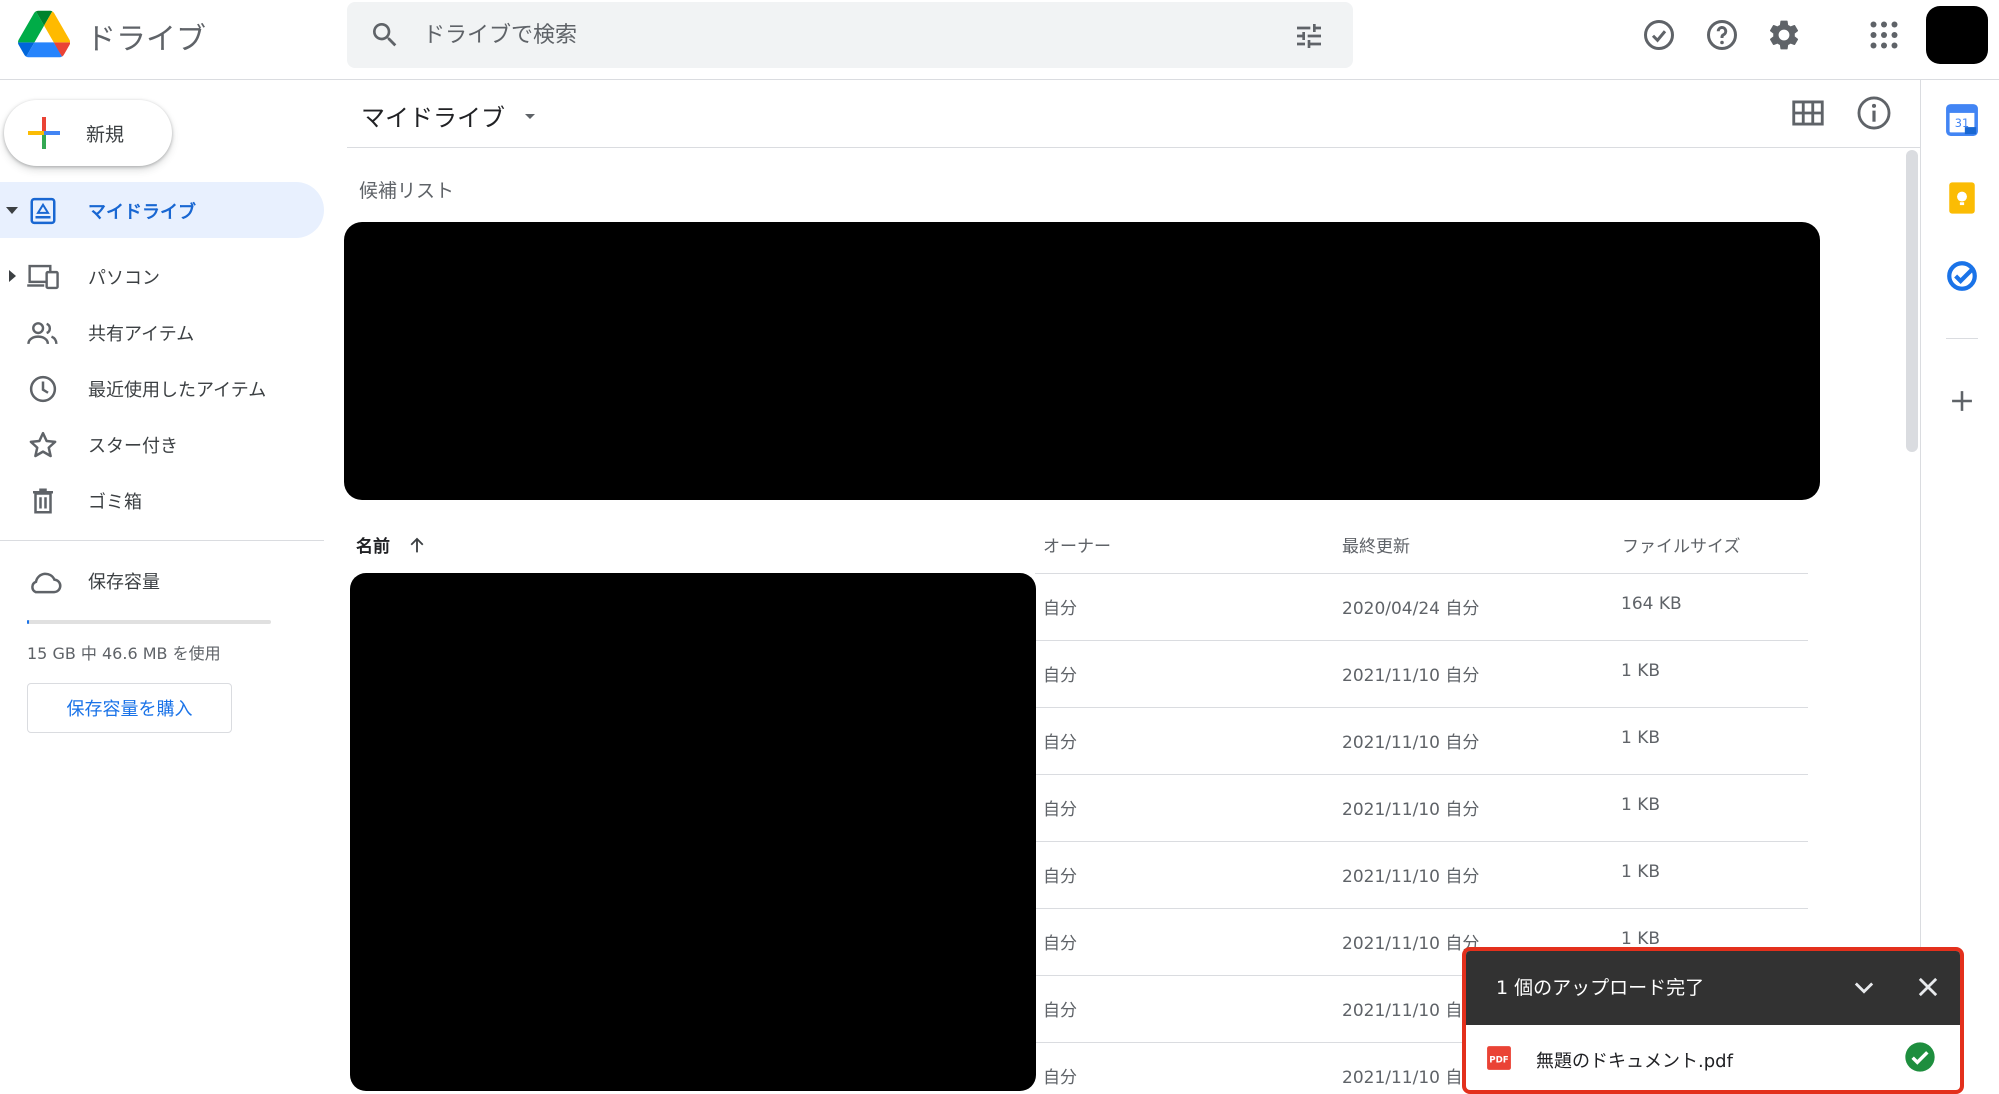 This screenshot has height=1094, width=1999. I want to click on sidebar-item-trash: ゴミ箱, so click(162, 500).